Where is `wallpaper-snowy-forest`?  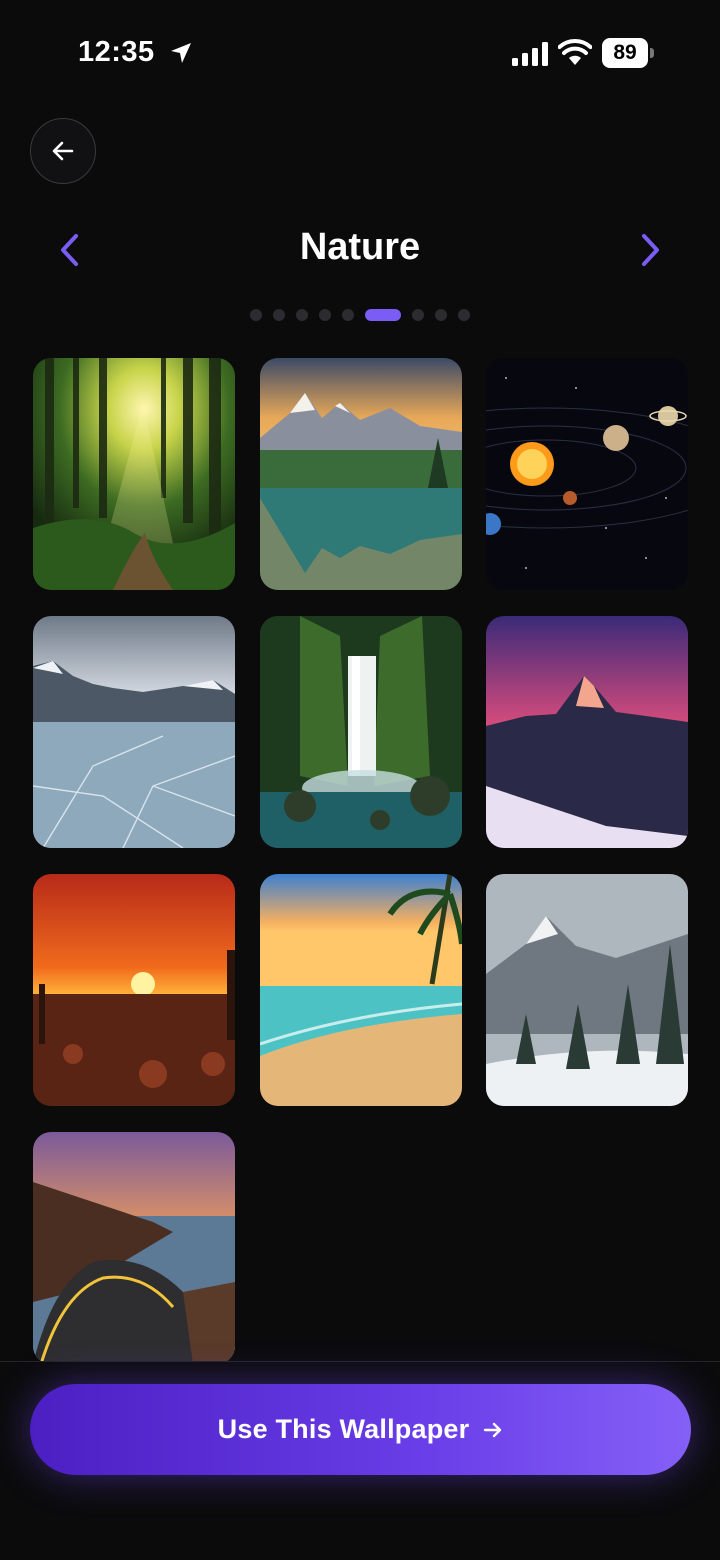 wallpaper-snowy-forest is located at coordinates (587, 990).